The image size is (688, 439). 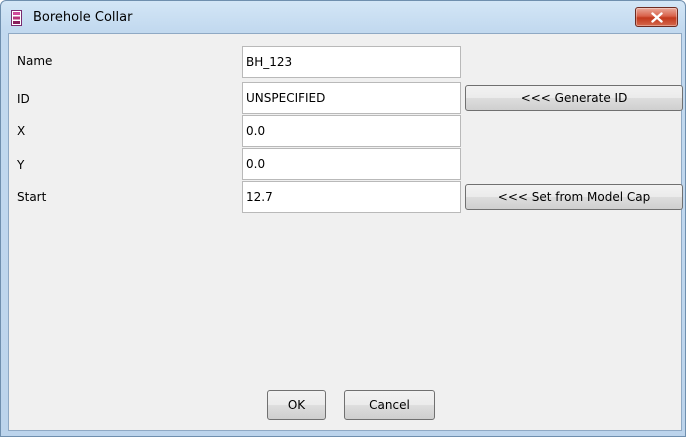 What do you see at coordinates (351, 197) in the screenshot?
I see `start-field: 12.7` at bounding box center [351, 197].